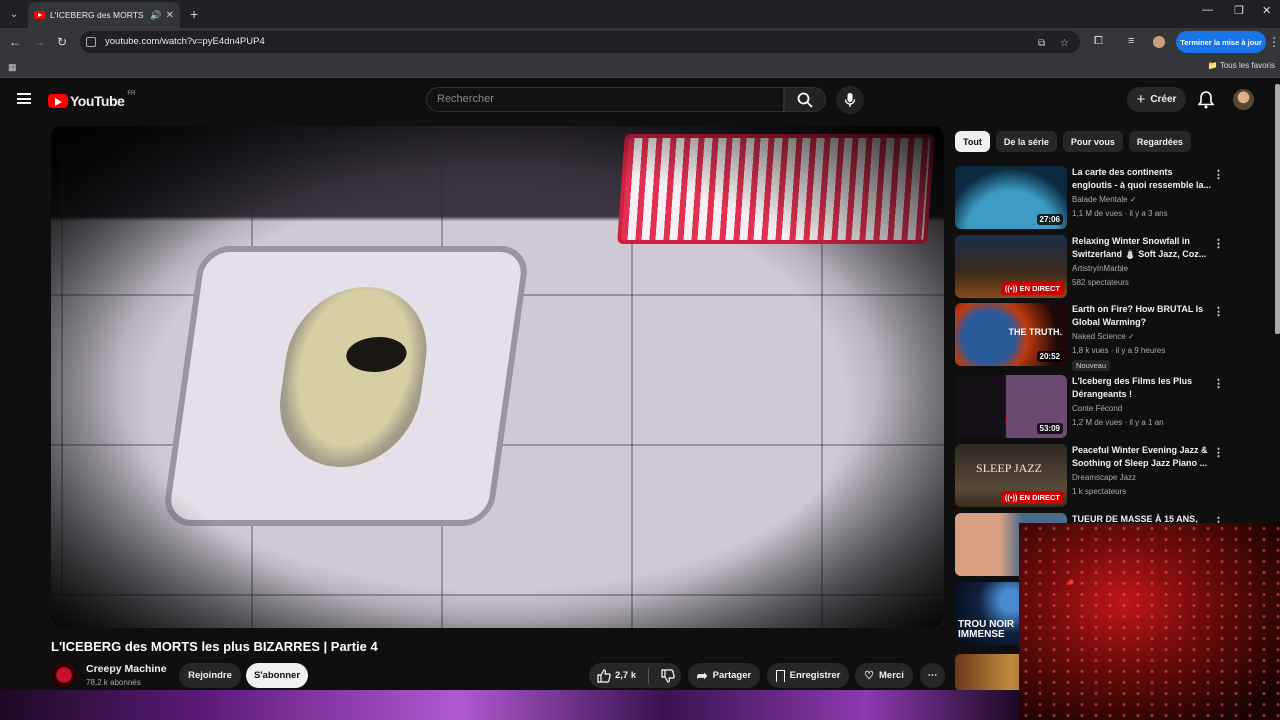 The image size is (1280, 720). I want to click on url-bar: youtube.com/watch?v=pyE4dn4PUP4 ⧉ ☆, so click(580, 42).